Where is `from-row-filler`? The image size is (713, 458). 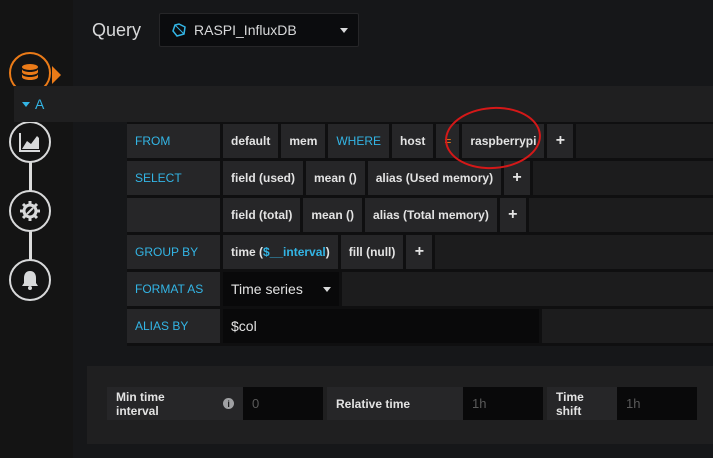
from-row-filler is located at coordinates (644, 141).